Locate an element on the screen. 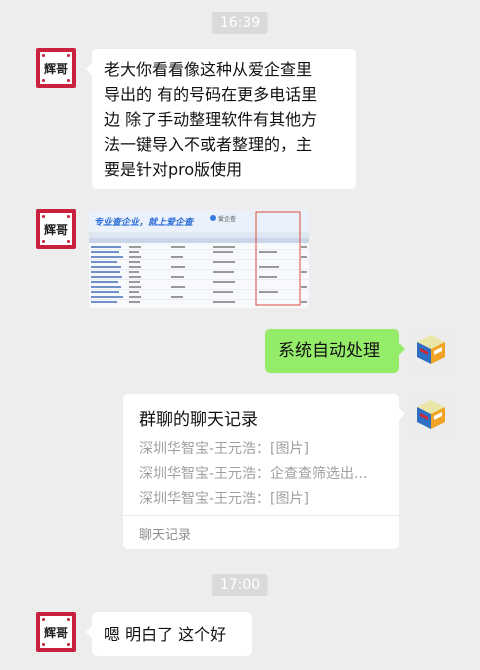  message-text: 嗯 明白了 这个好 is located at coordinates (165, 634).